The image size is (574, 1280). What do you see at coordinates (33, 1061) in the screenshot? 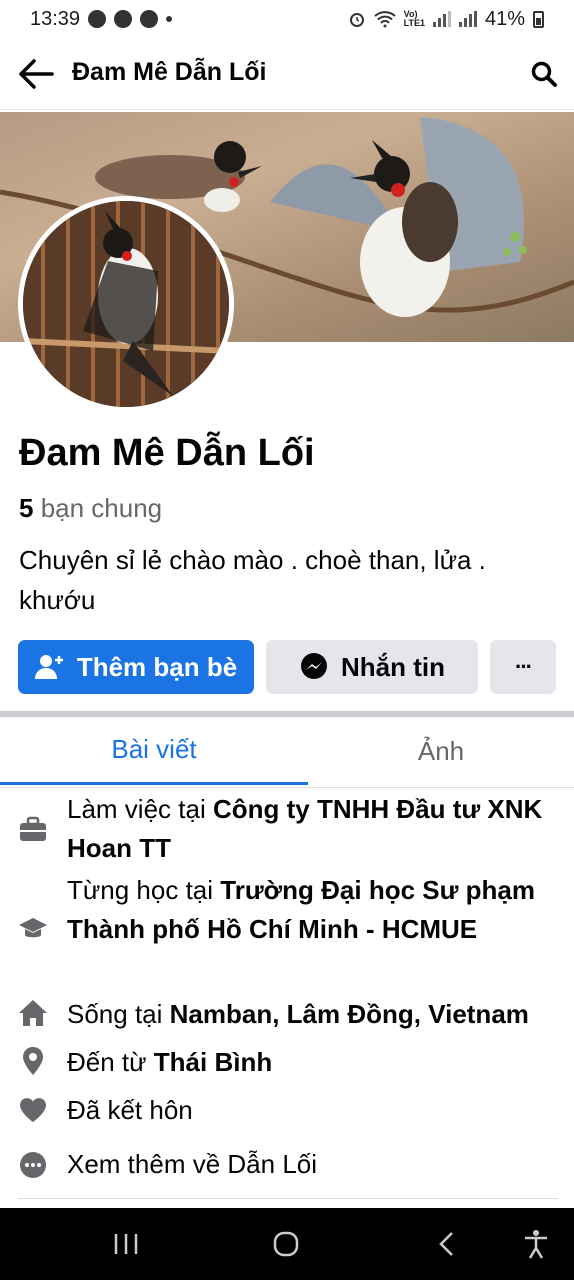
I see `location-pin-icon` at bounding box center [33, 1061].